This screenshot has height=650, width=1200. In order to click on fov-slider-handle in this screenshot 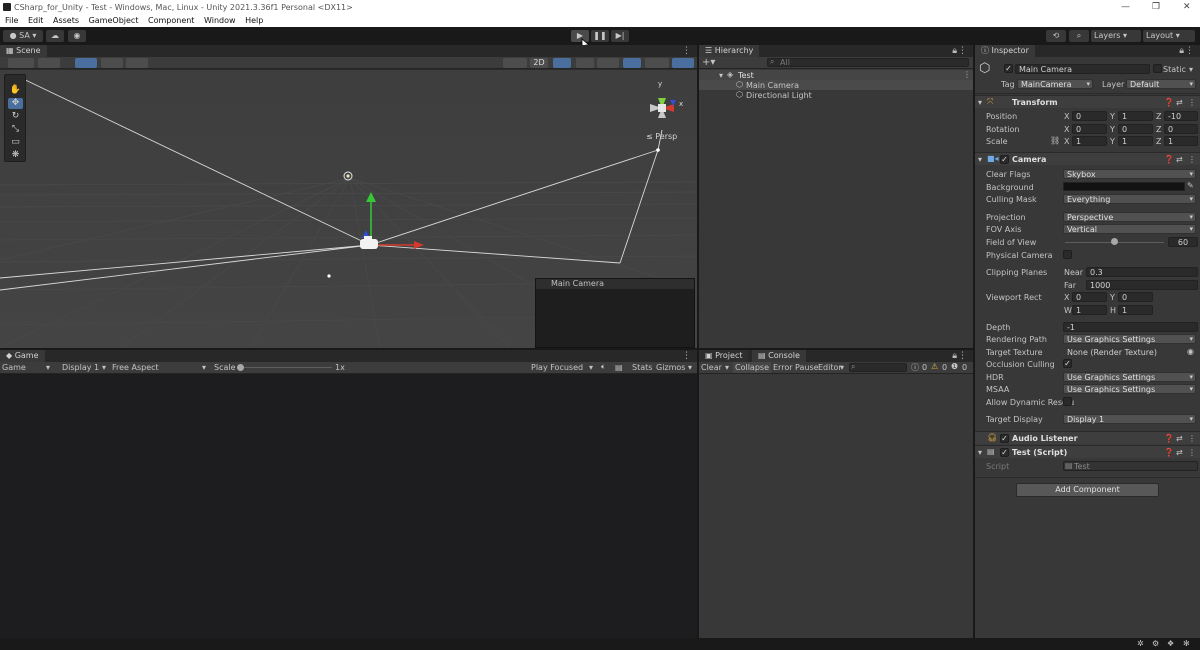, I will do `click(1114, 241)`.